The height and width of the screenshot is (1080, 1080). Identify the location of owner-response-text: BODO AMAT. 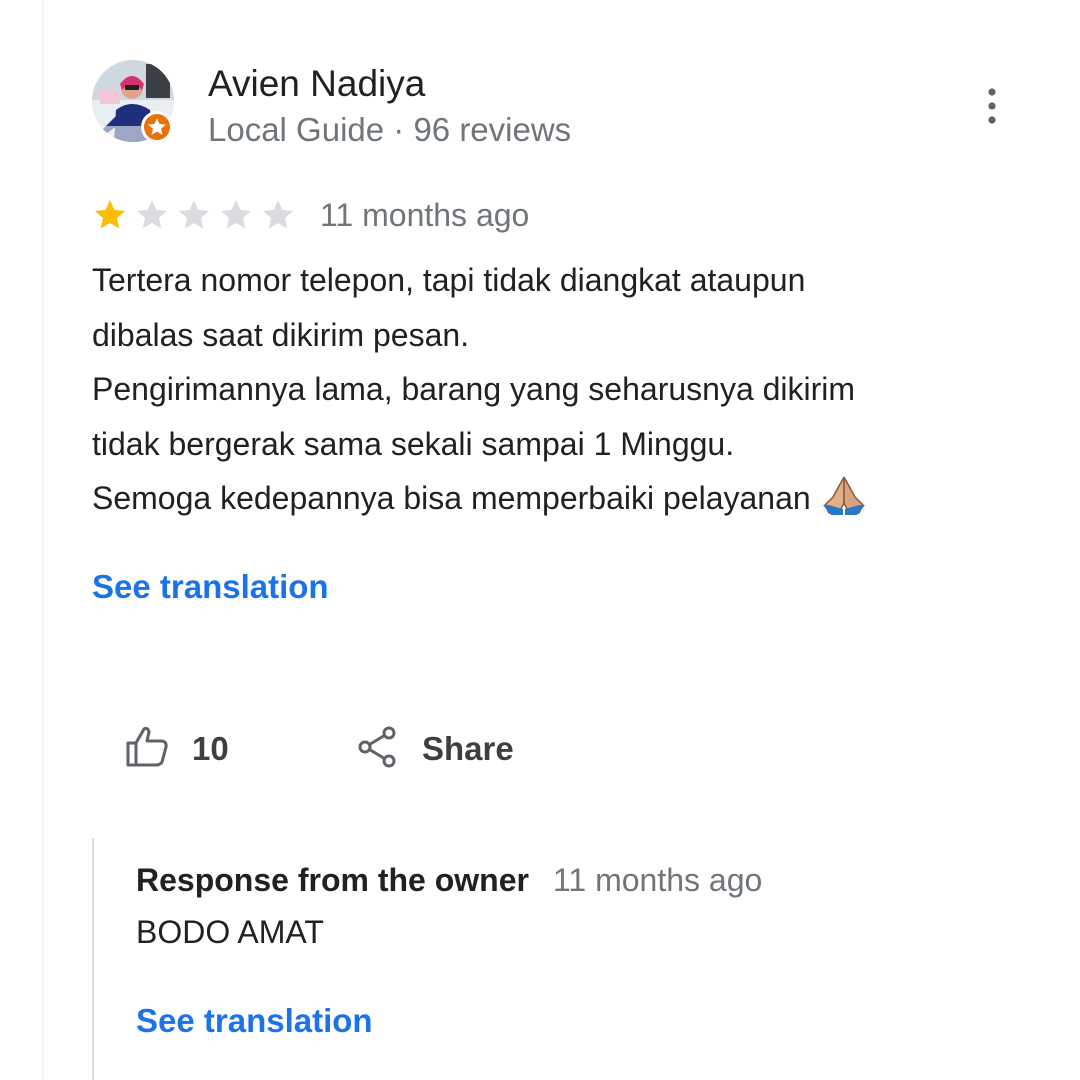
(230, 932).